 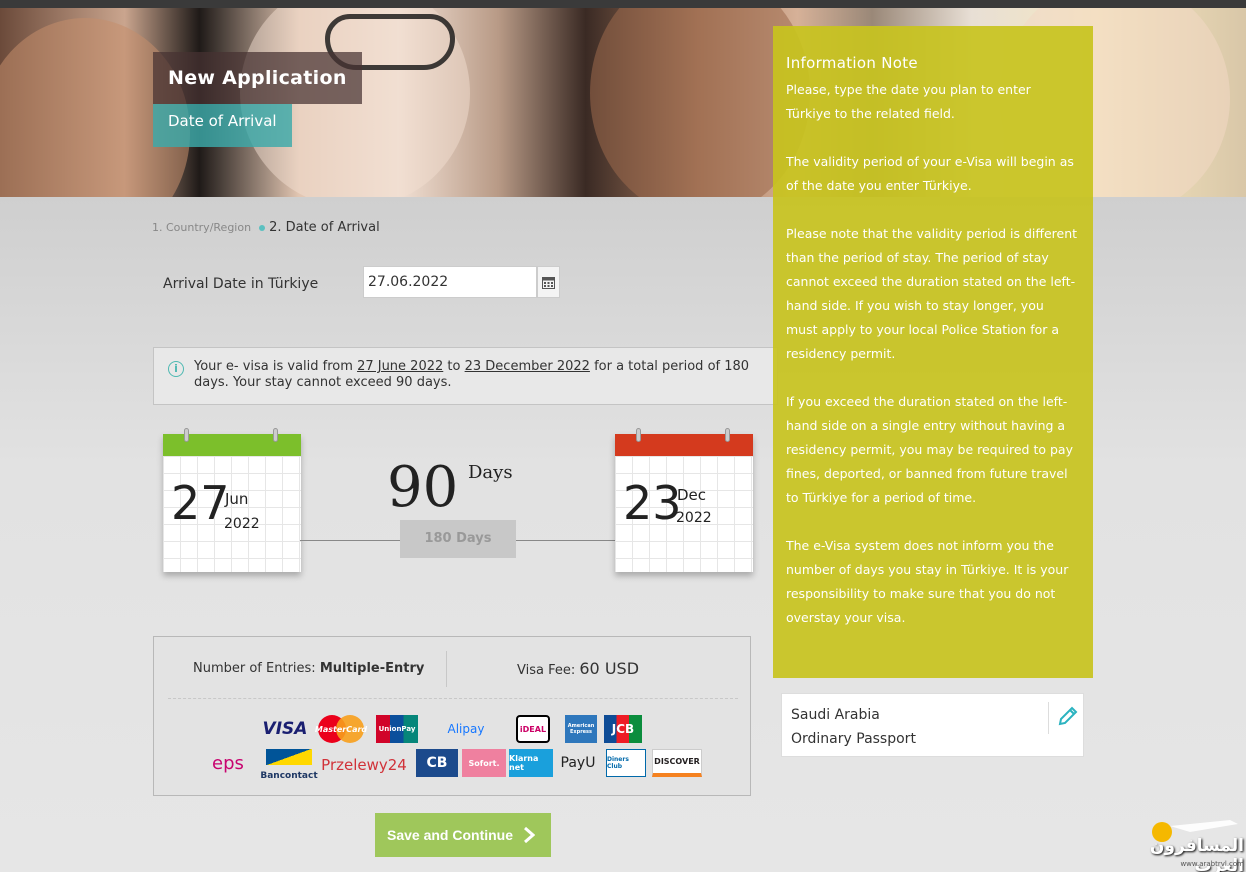 What do you see at coordinates (372, 668) in the screenshot?
I see `entries-value: Multiple-Entry` at bounding box center [372, 668].